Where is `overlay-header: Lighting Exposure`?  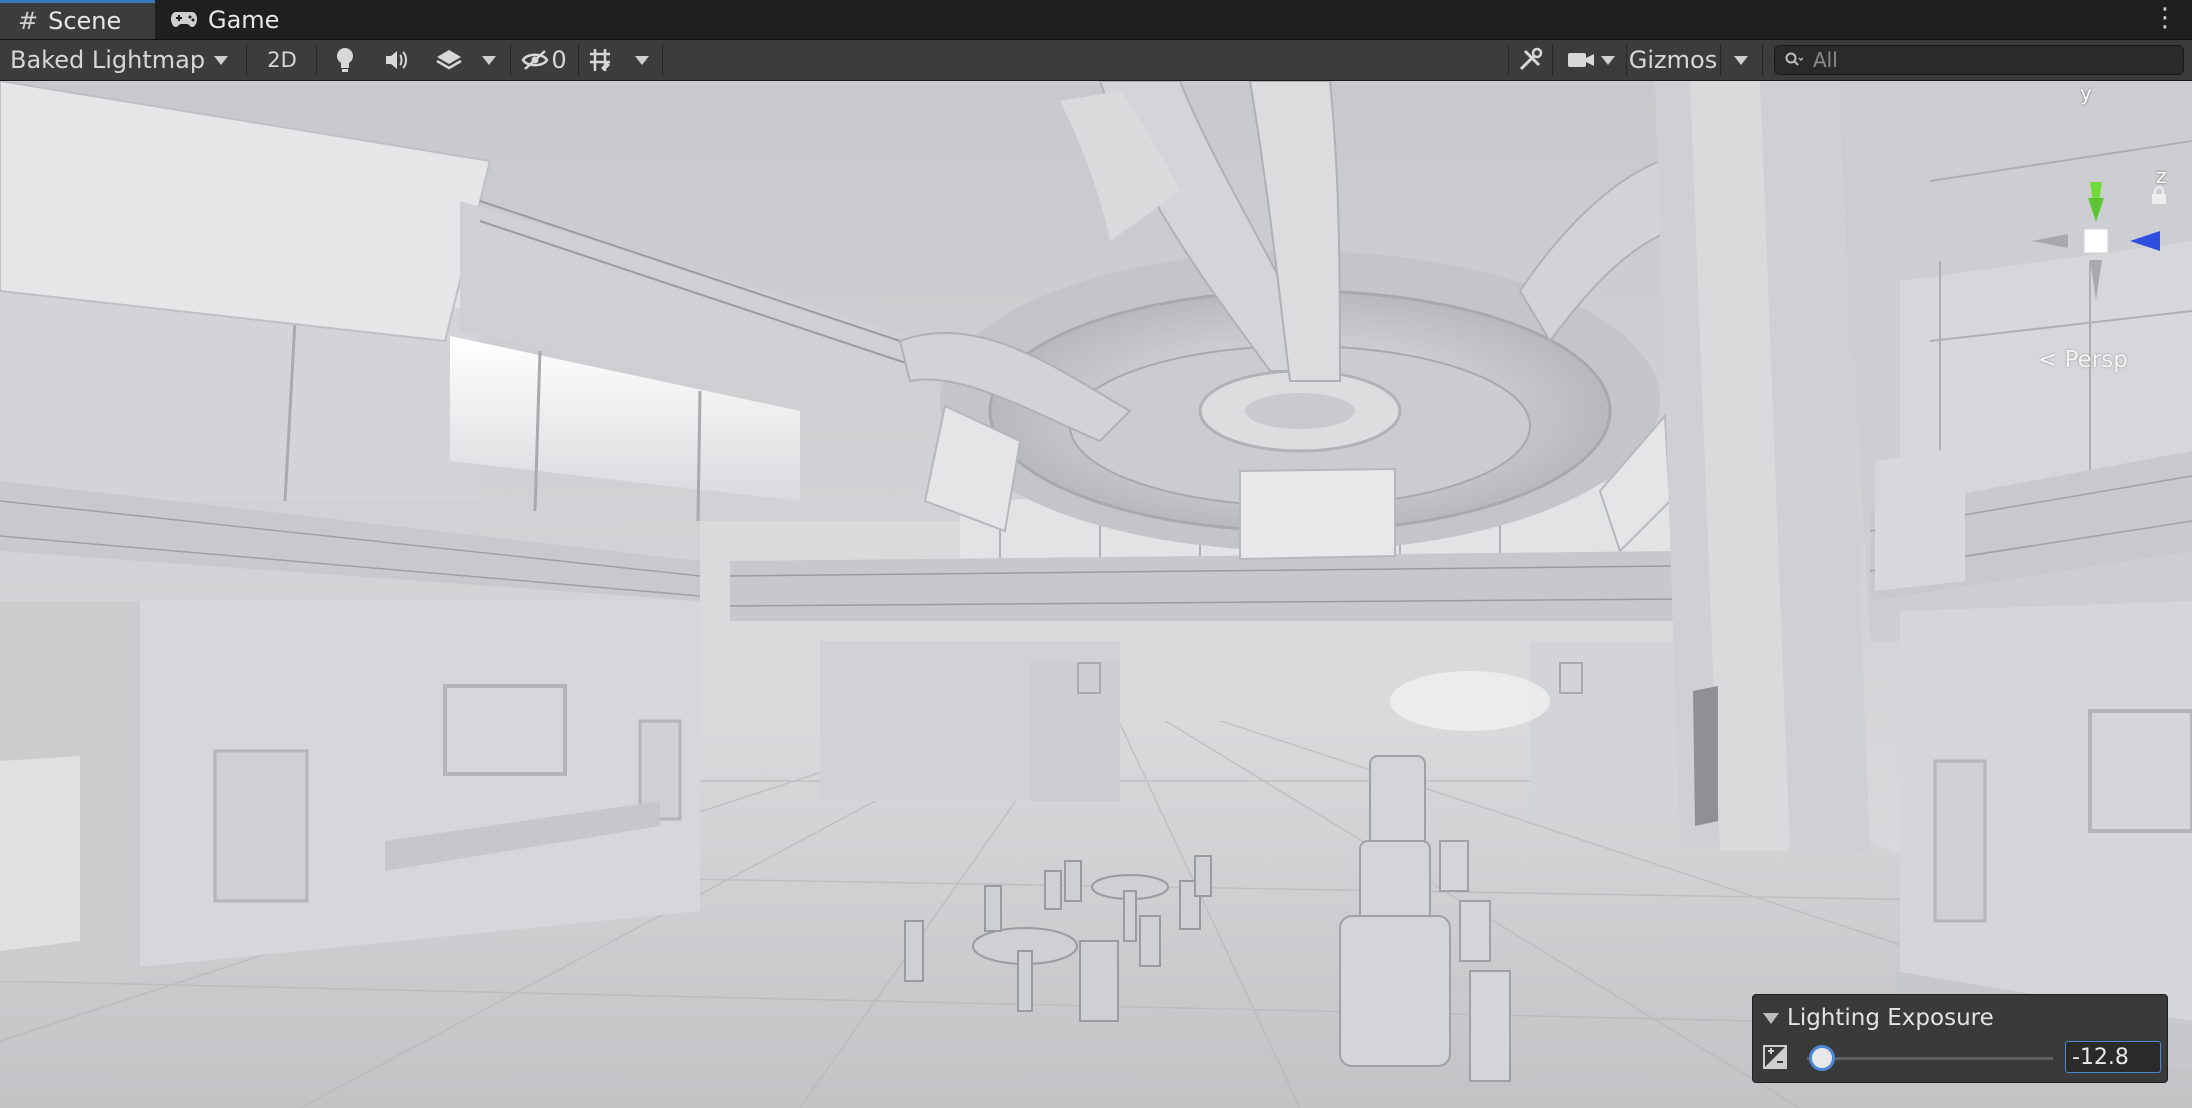 overlay-header: Lighting Exposure is located at coordinates (1878, 1018).